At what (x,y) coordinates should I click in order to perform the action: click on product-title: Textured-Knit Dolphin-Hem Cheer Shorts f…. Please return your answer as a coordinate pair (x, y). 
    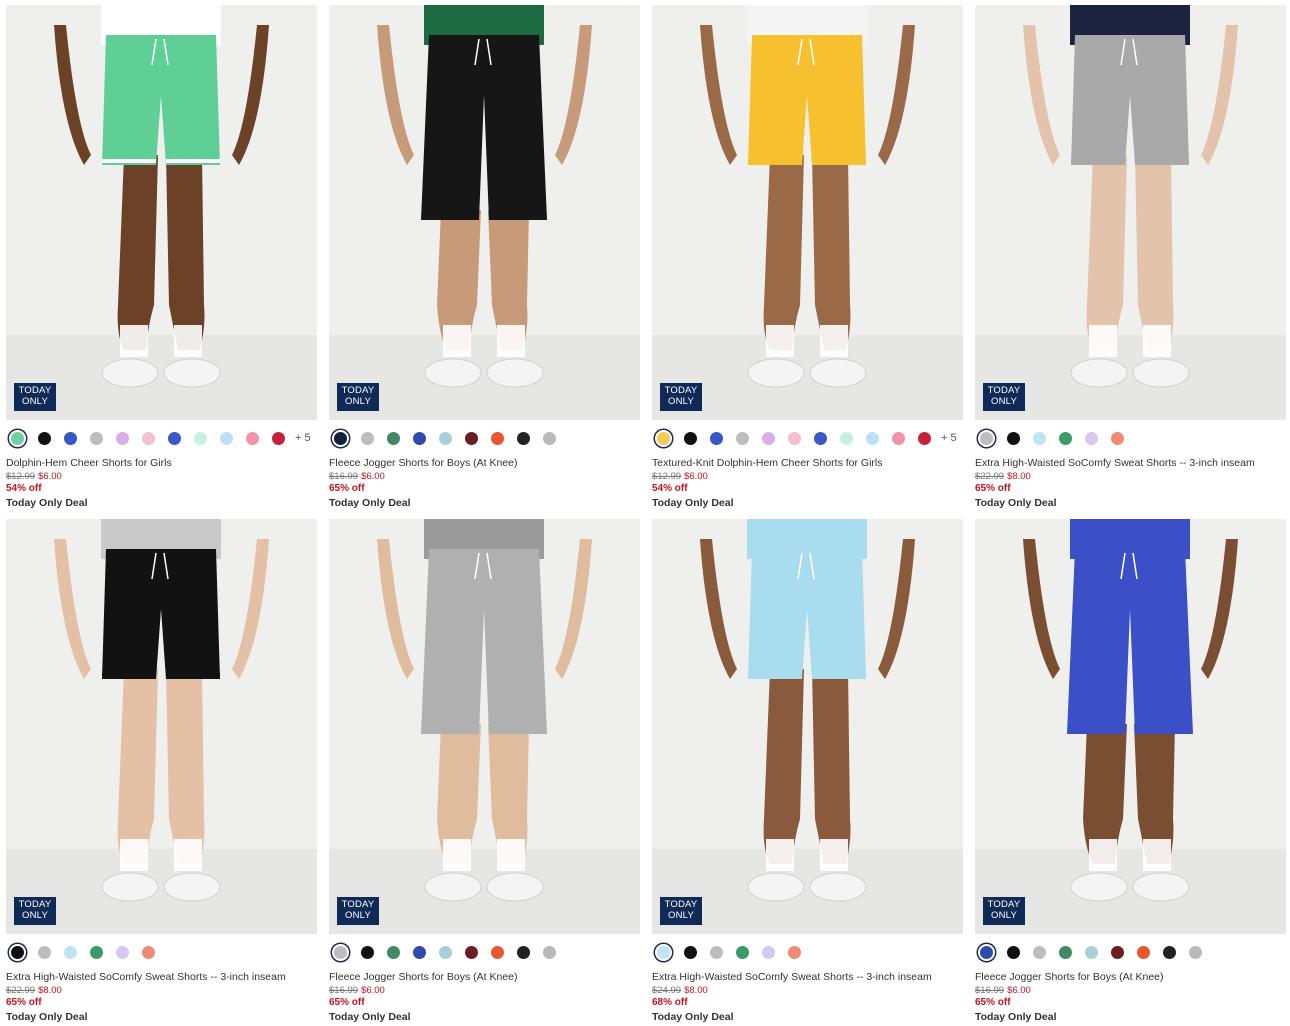
    Looking at the image, I should click on (807, 464).